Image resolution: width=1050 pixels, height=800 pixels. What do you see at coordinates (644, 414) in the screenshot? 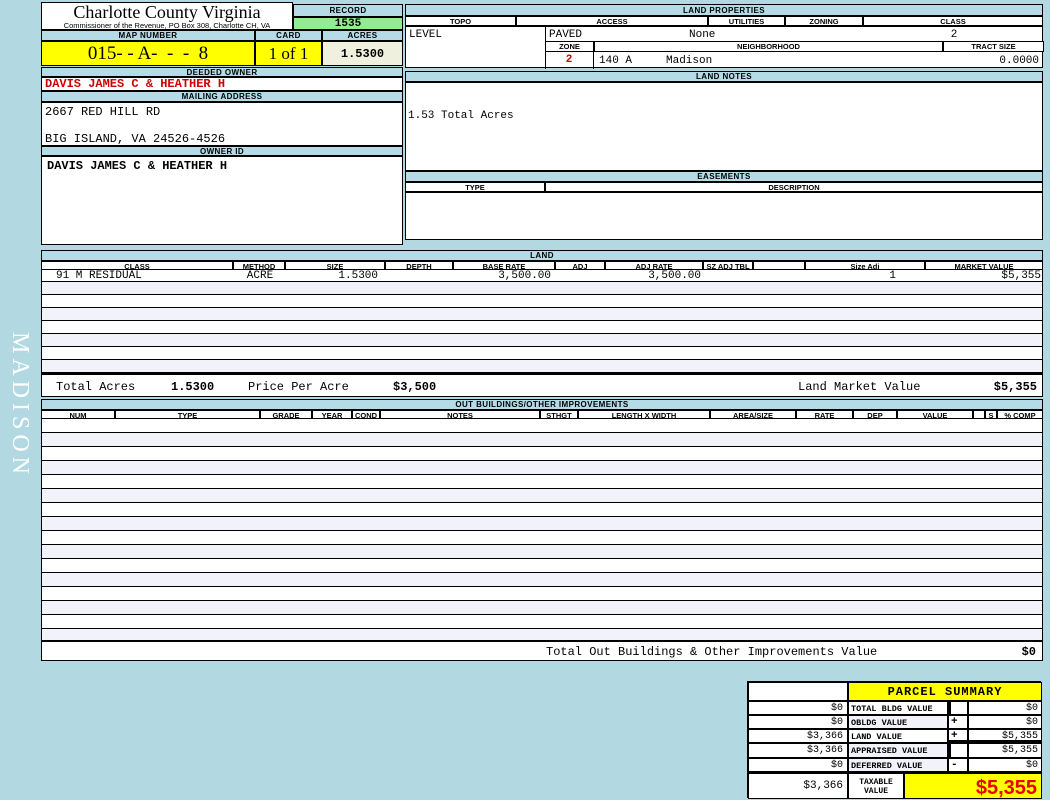
I see `col-length-width: LENGTH X WIDTH` at bounding box center [644, 414].